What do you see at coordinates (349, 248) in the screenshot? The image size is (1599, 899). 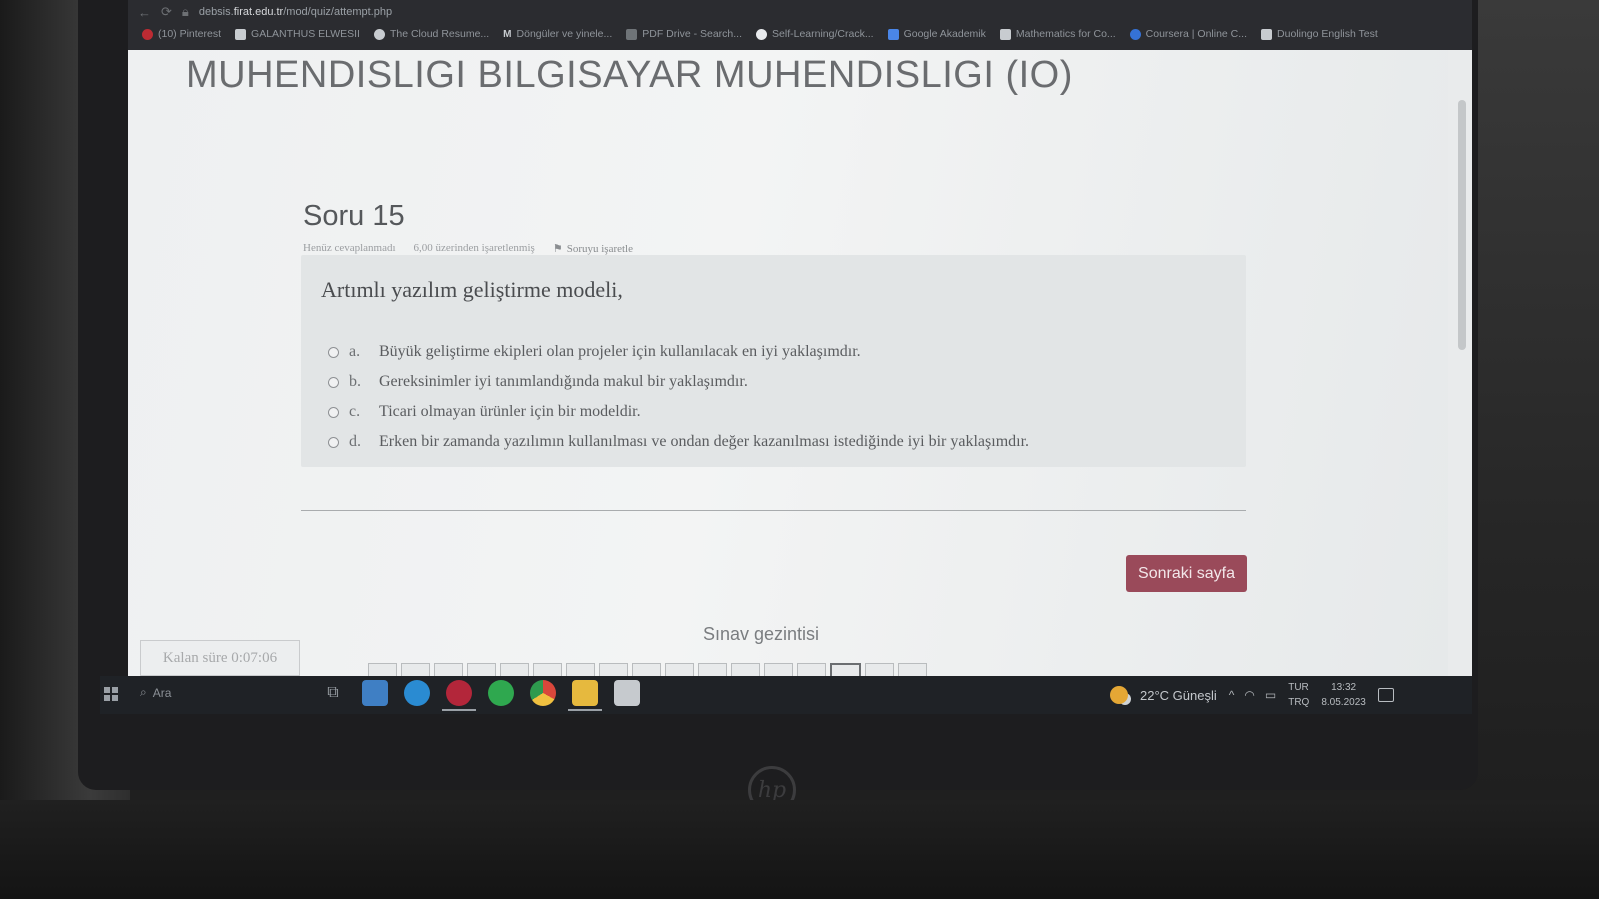 I see `question-status: Henüz cevaplanmadı` at bounding box center [349, 248].